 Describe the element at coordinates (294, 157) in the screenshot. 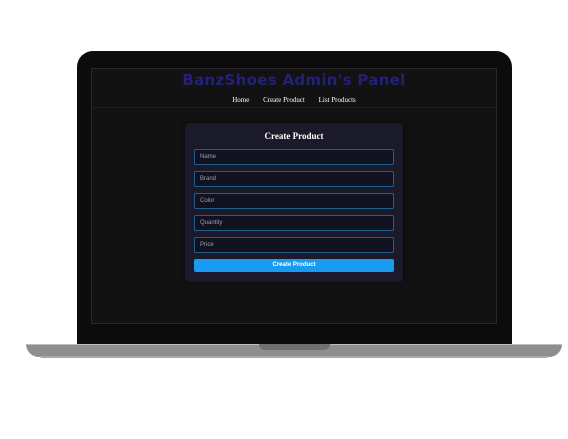

I see `name-input: Name` at that location.